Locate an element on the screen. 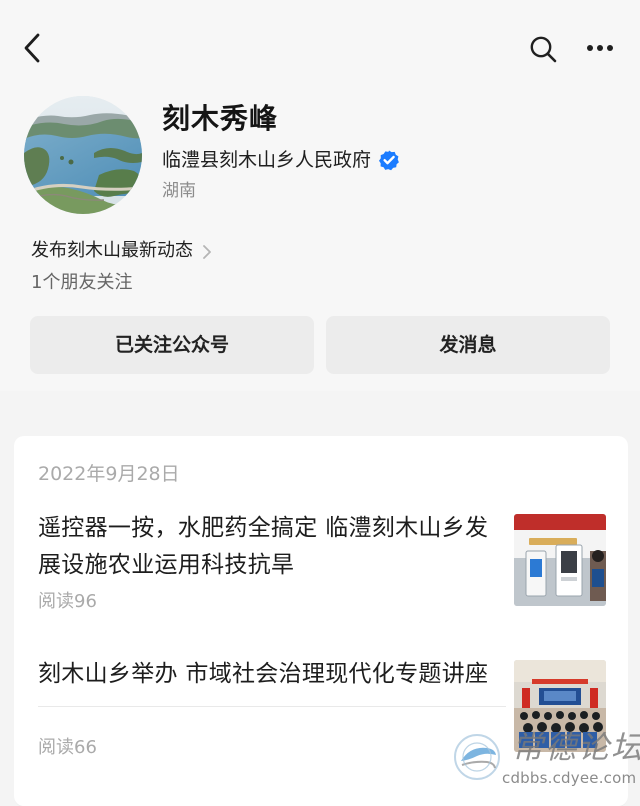  chevron-right-icon is located at coordinates (207, 252).